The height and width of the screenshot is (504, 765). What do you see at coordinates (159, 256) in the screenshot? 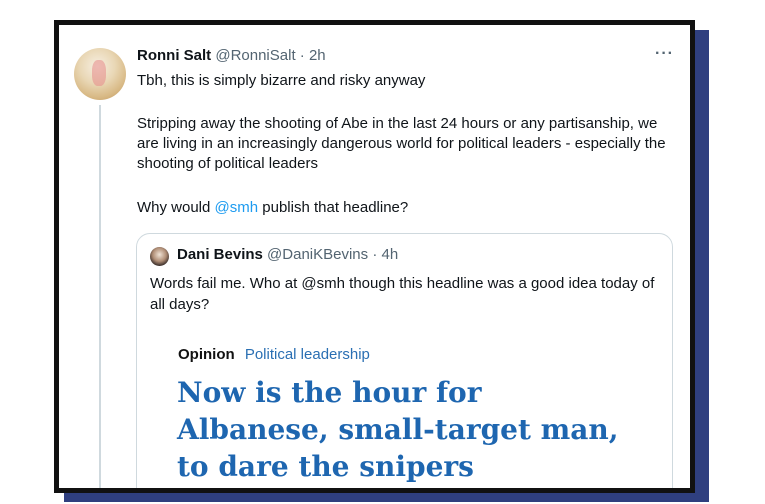
I see `quoted-author-avatar` at bounding box center [159, 256].